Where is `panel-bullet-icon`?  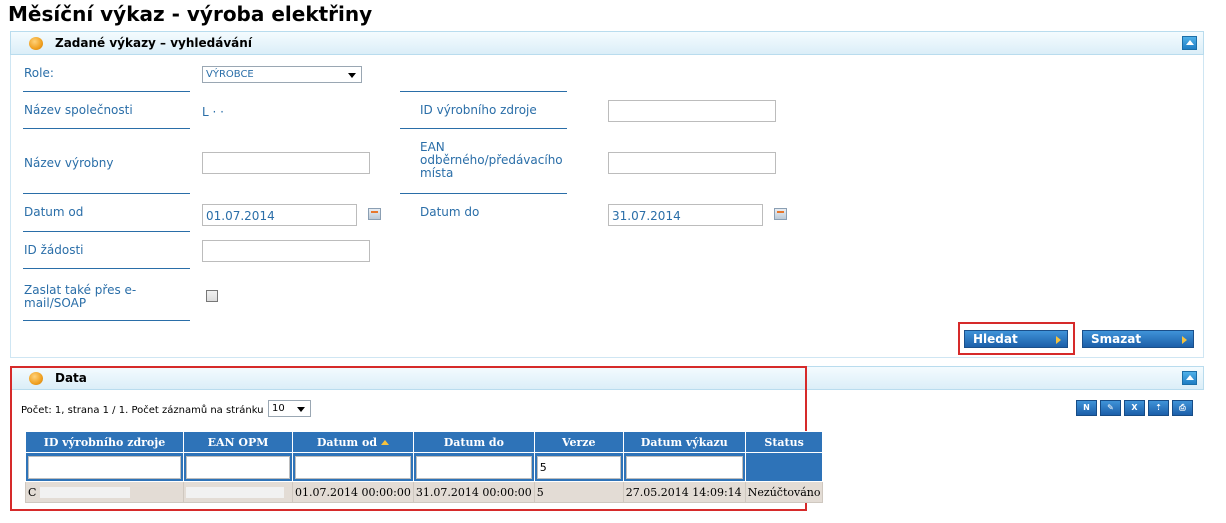 panel-bullet-icon is located at coordinates (36, 43).